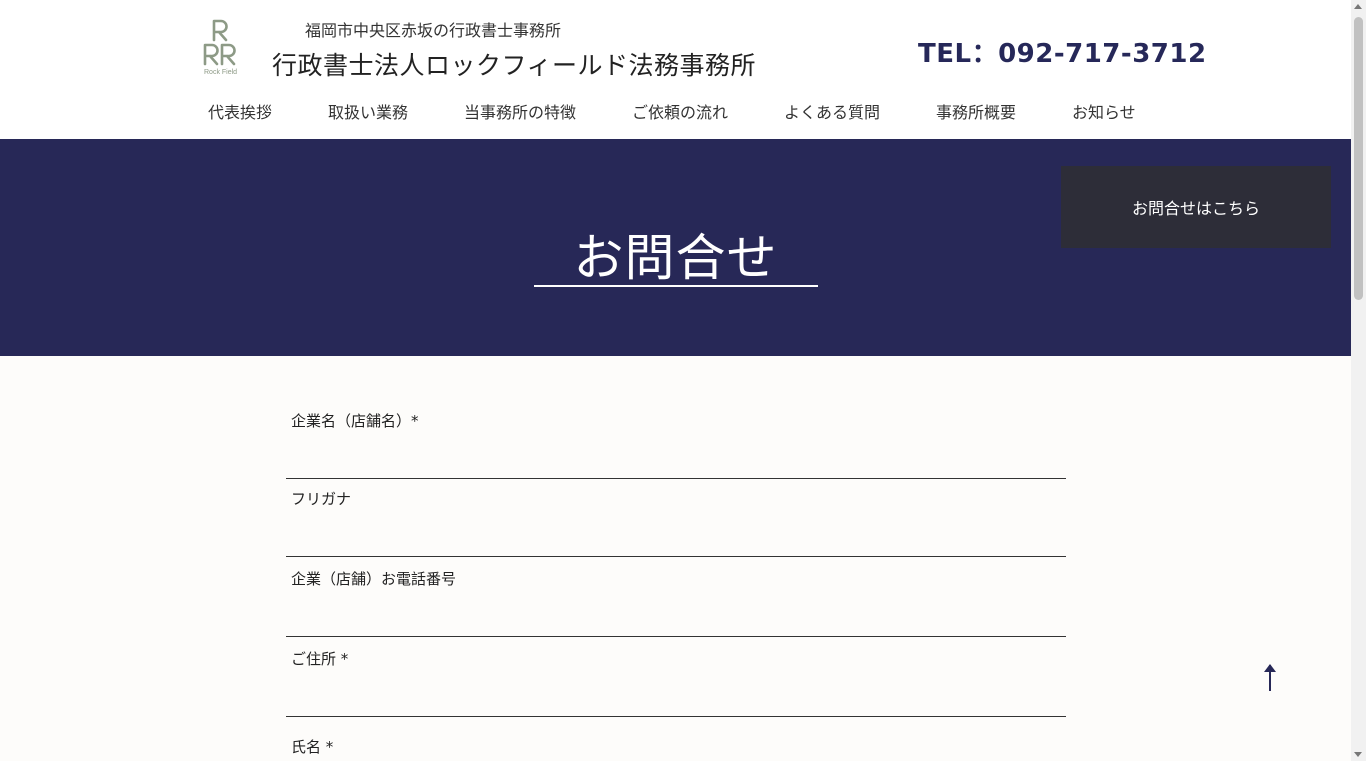  Describe the element at coordinates (374, 579) in the screenshot. I see `company-phone-label: 企業（店舗）お電話番号` at that location.